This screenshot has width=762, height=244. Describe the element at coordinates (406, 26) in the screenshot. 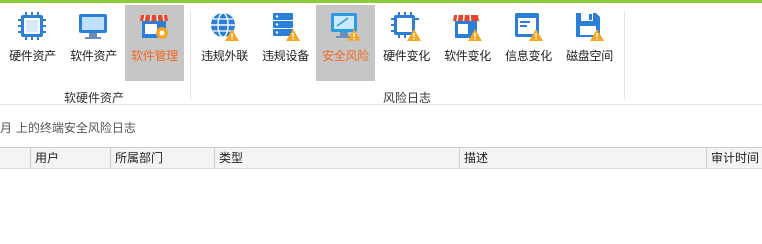

I see `cpu-warning-icon` at that location.